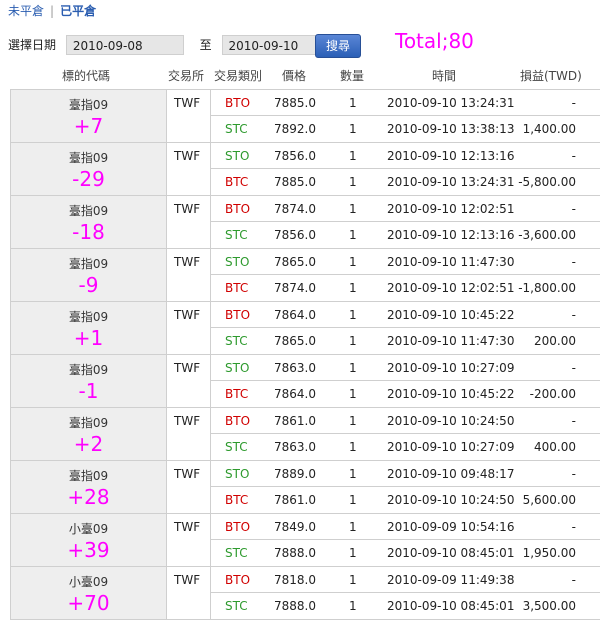 This screenshot has width=606, height=620. I want to click on date-filter: 選擇日期 2010-09-08 至 2010-09-10, so click(170, 44).